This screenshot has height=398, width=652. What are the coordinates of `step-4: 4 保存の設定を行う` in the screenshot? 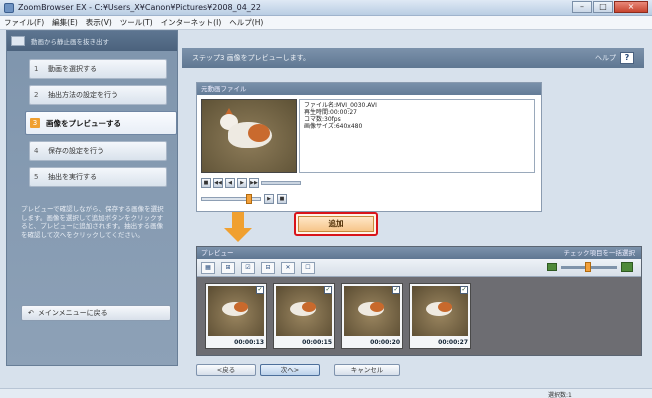 It's located at (98, 151).